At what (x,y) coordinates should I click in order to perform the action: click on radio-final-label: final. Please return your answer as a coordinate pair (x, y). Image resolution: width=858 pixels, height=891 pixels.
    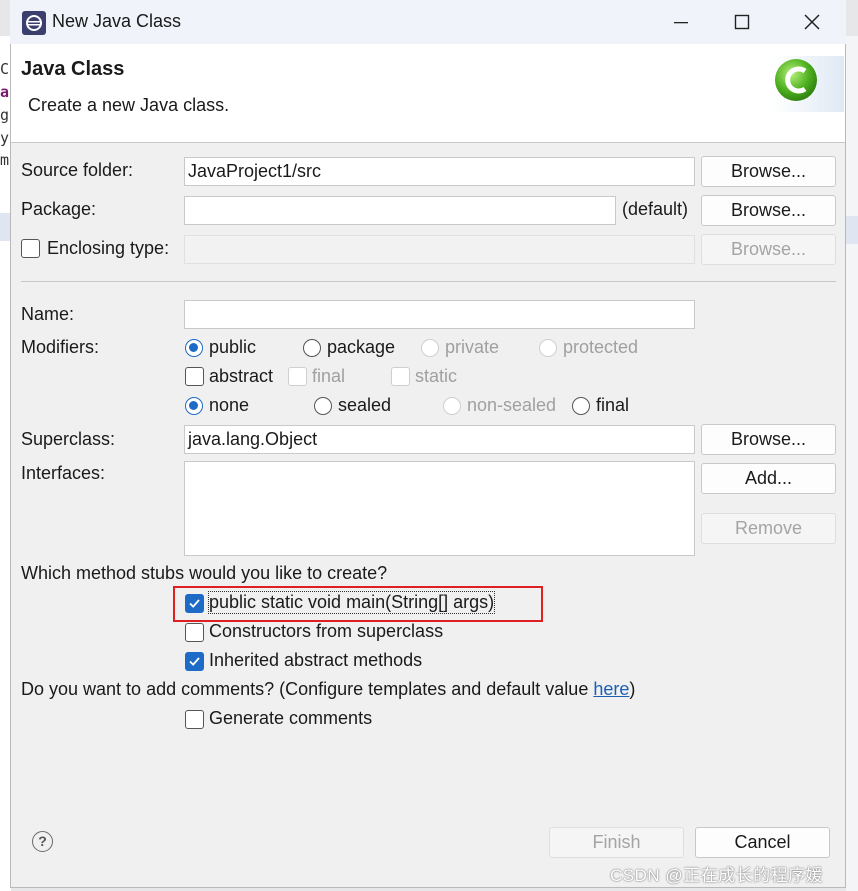
    Looking at the image, I should click on (613, 405).